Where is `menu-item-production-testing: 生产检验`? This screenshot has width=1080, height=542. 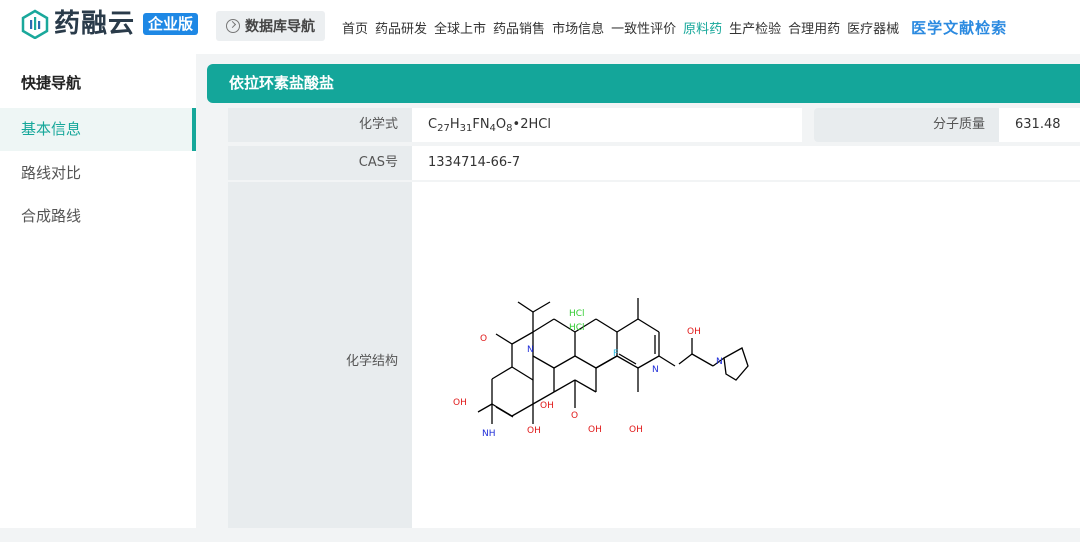 menu-item-production-testing: 生产检验 is located at coordinates (755, 27).